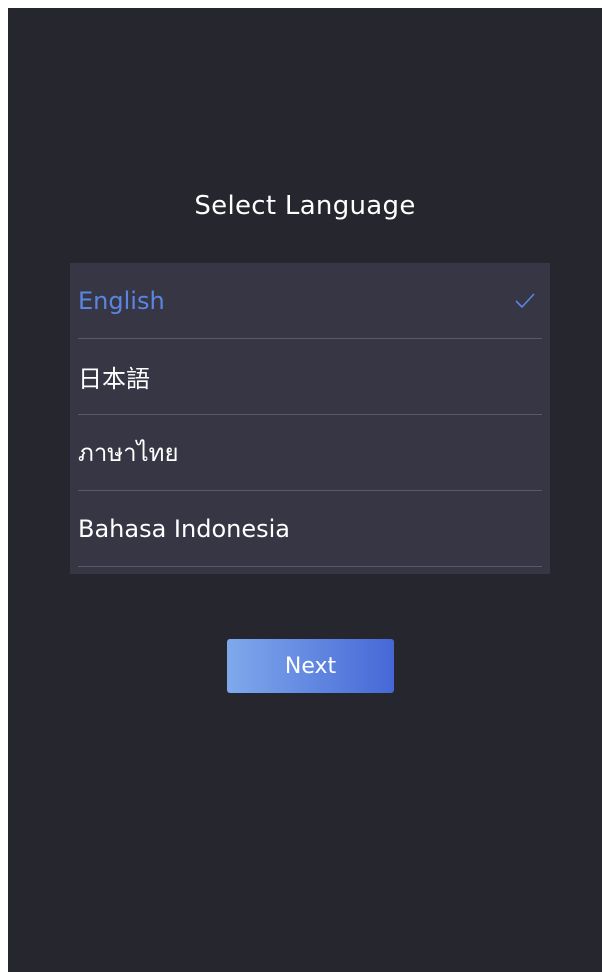  What do you see at coordinates (310, 529) in the screenshot?
I see `language-option-indonesian: Bahasa Indonesia` at bounding box center [310, 529].